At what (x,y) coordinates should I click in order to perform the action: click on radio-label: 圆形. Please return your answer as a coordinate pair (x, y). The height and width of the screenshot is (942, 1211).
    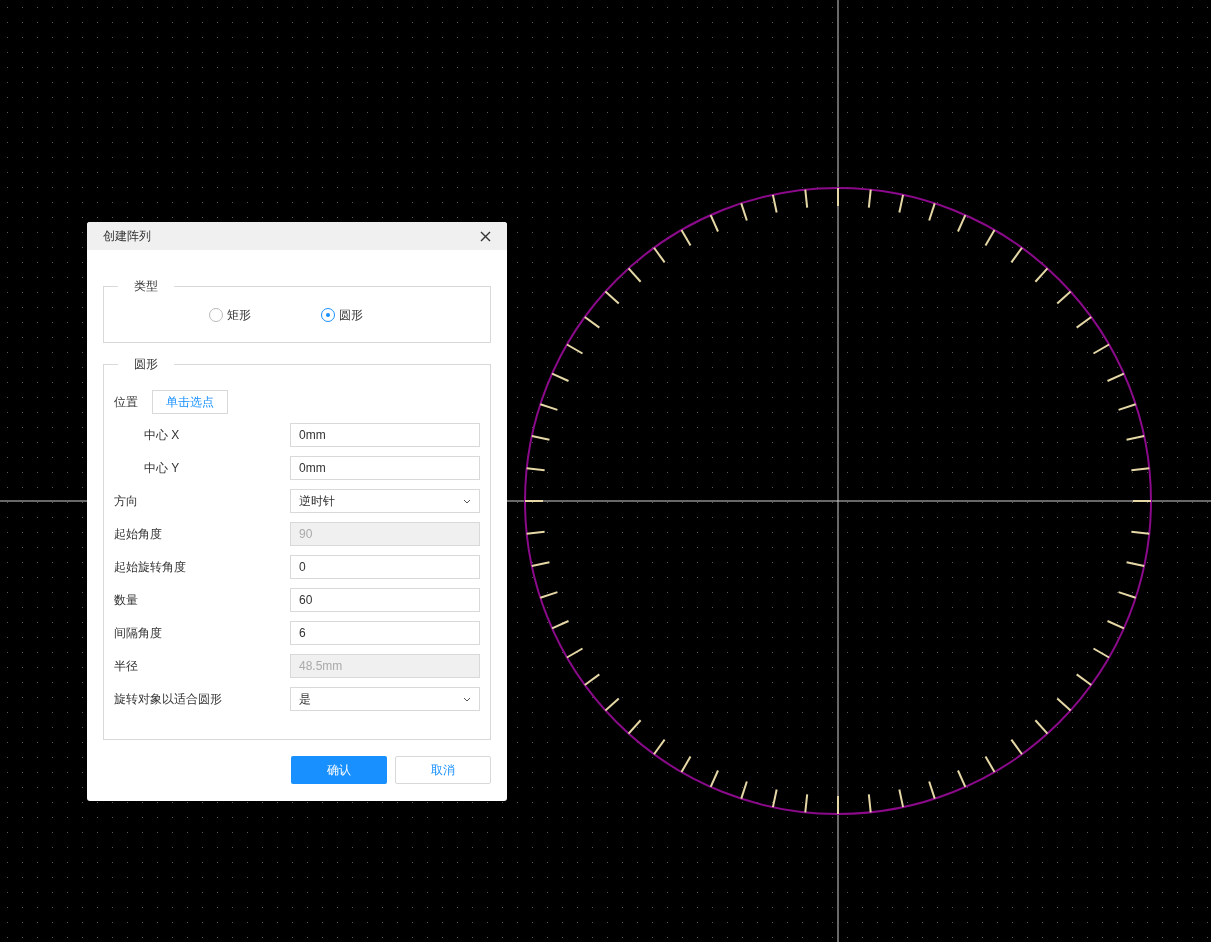
    Looking at the image, I should click on (351, 315).